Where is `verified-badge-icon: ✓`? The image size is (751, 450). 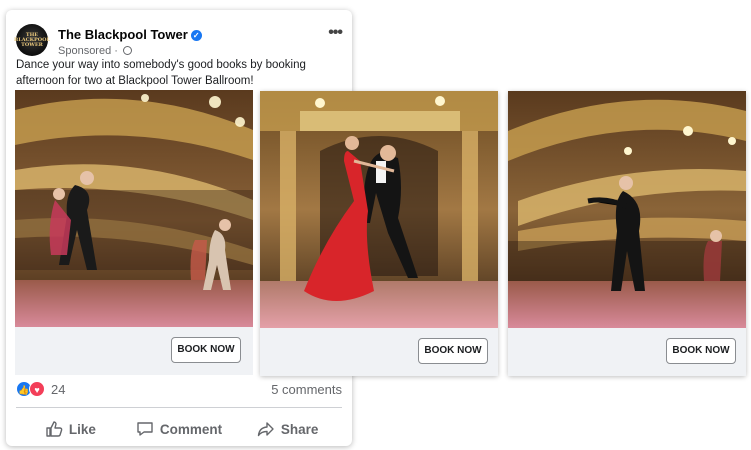
verified-badge-icon: ✓ is located at coordinates (196, 35).